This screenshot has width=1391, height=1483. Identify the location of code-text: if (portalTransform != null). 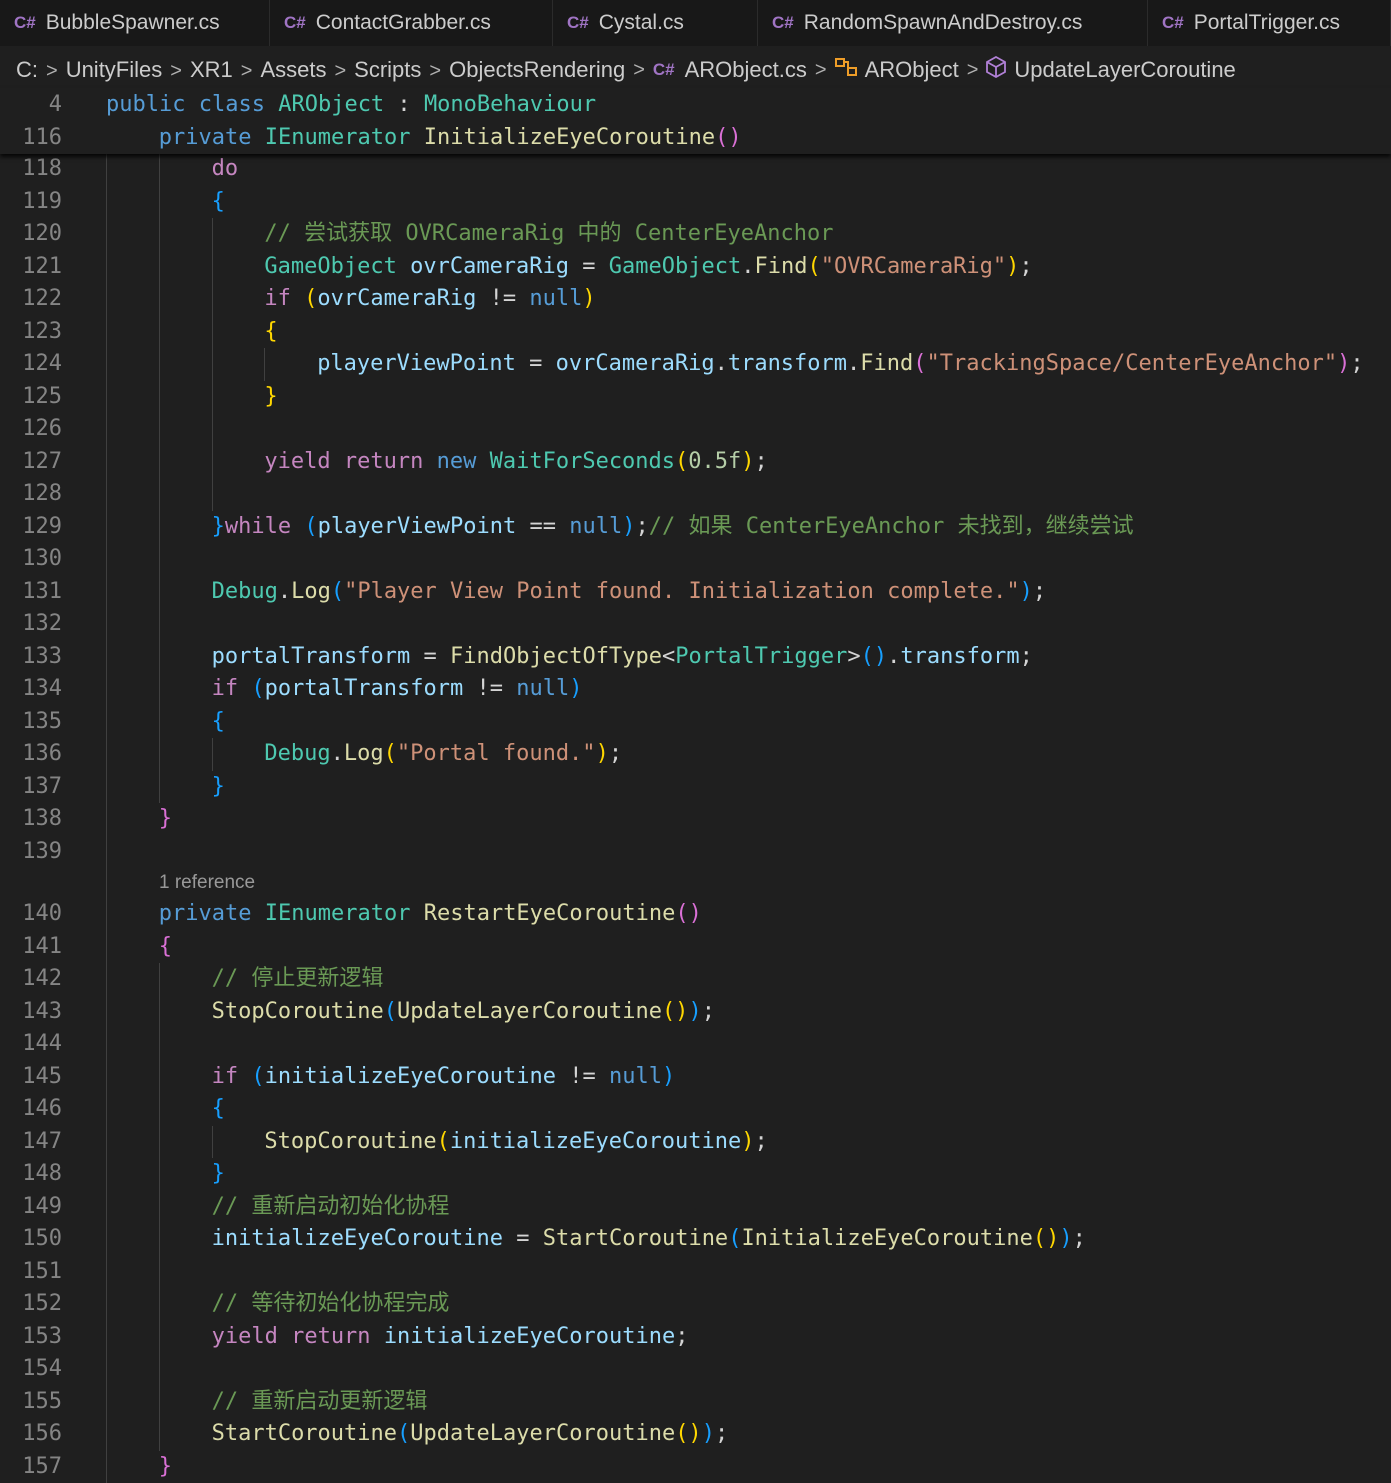
(397, 689).